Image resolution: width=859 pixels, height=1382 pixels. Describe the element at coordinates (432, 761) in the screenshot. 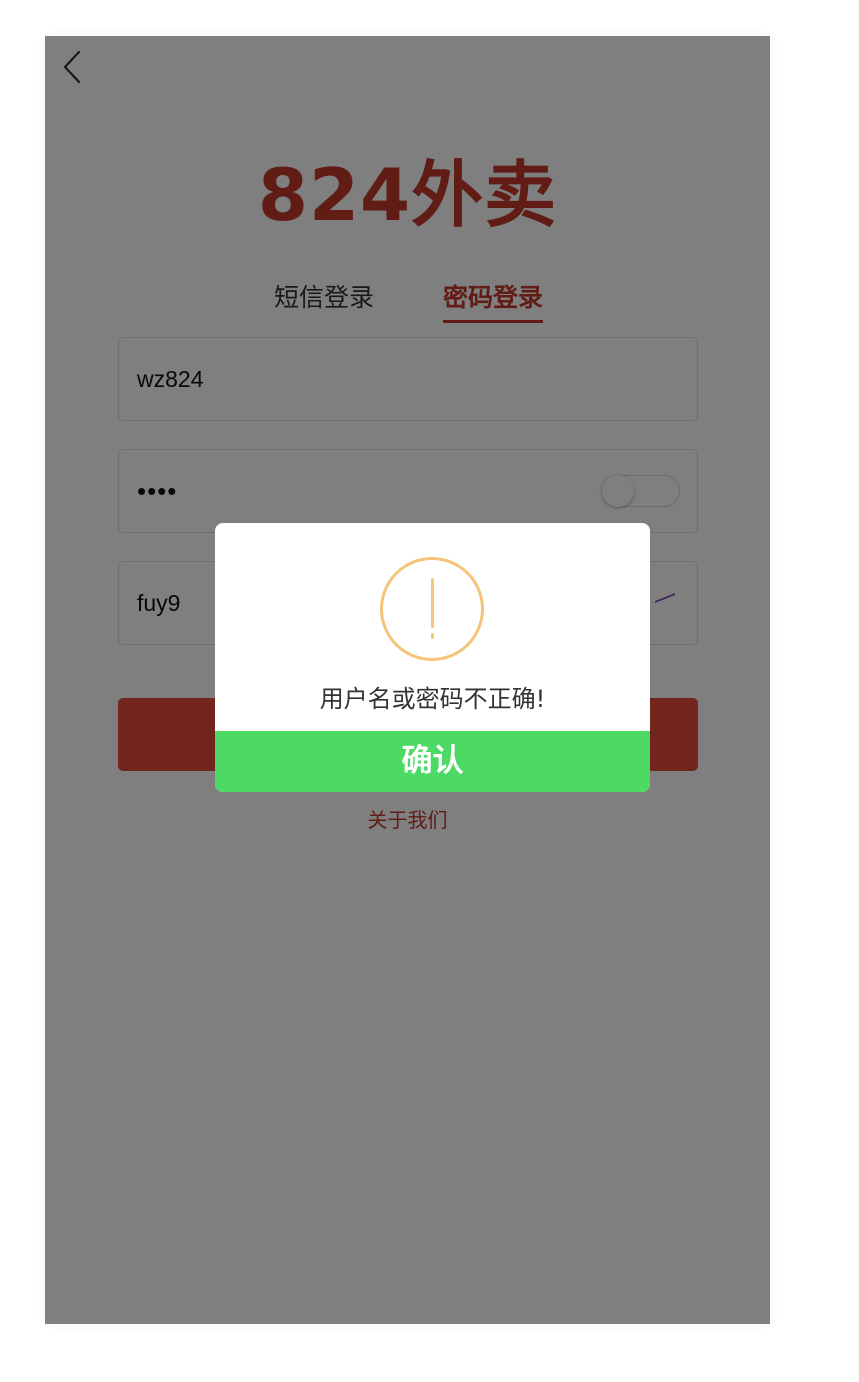

I see `confirm-button: 确认` at that location.